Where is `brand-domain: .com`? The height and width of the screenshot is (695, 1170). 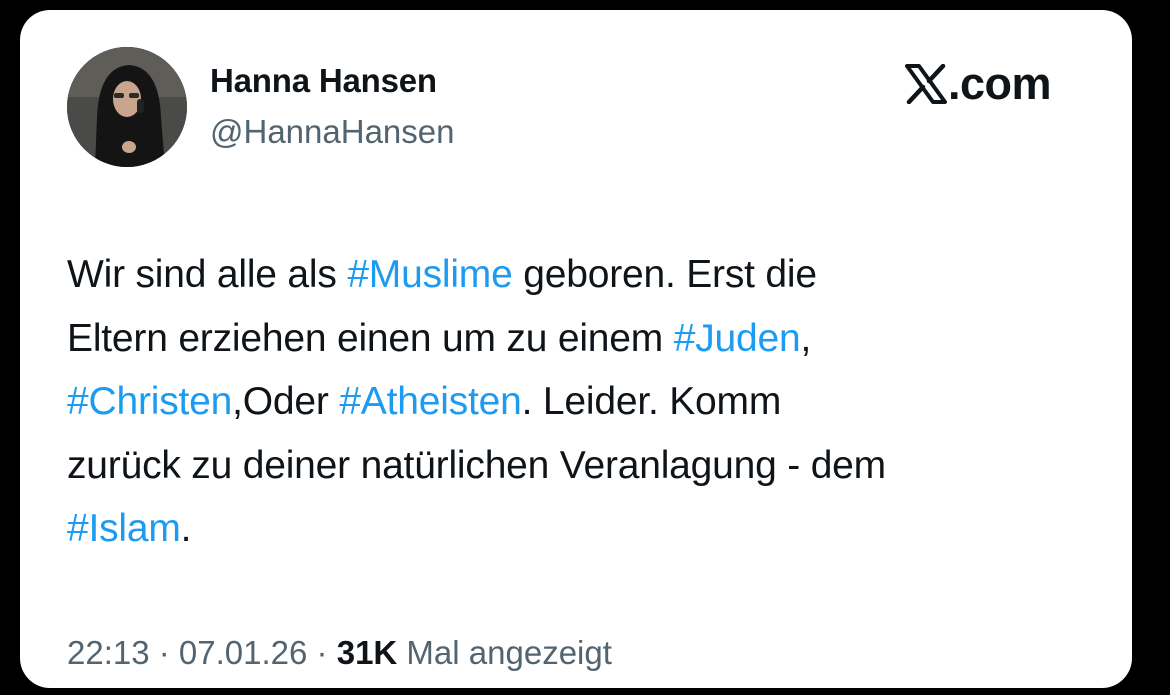 brand-domain: .com is located at coordinates (1000, 83).